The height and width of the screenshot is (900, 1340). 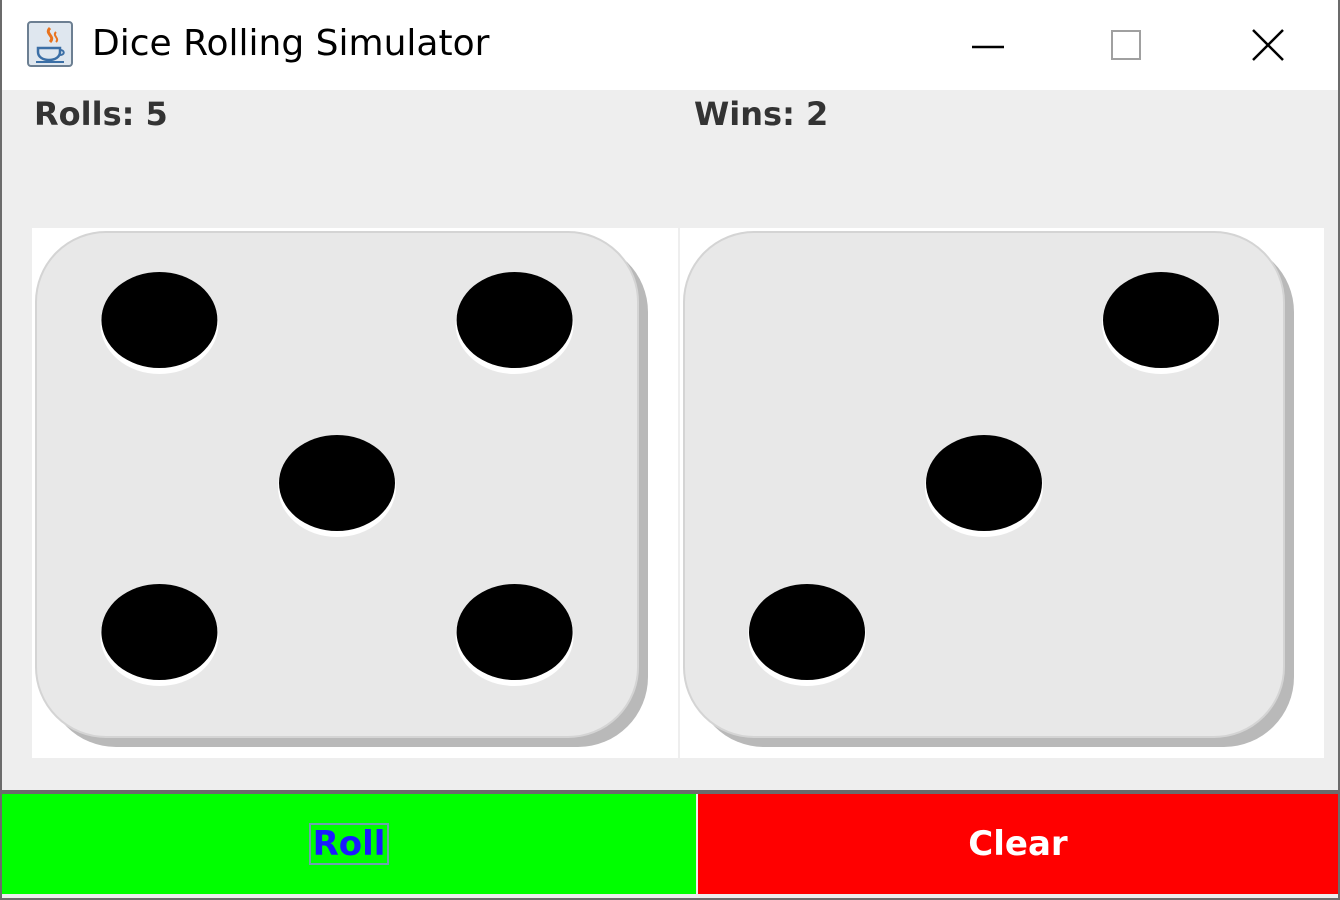 I want to click on roll-button-label: Roll, so click(x=349, y=844).